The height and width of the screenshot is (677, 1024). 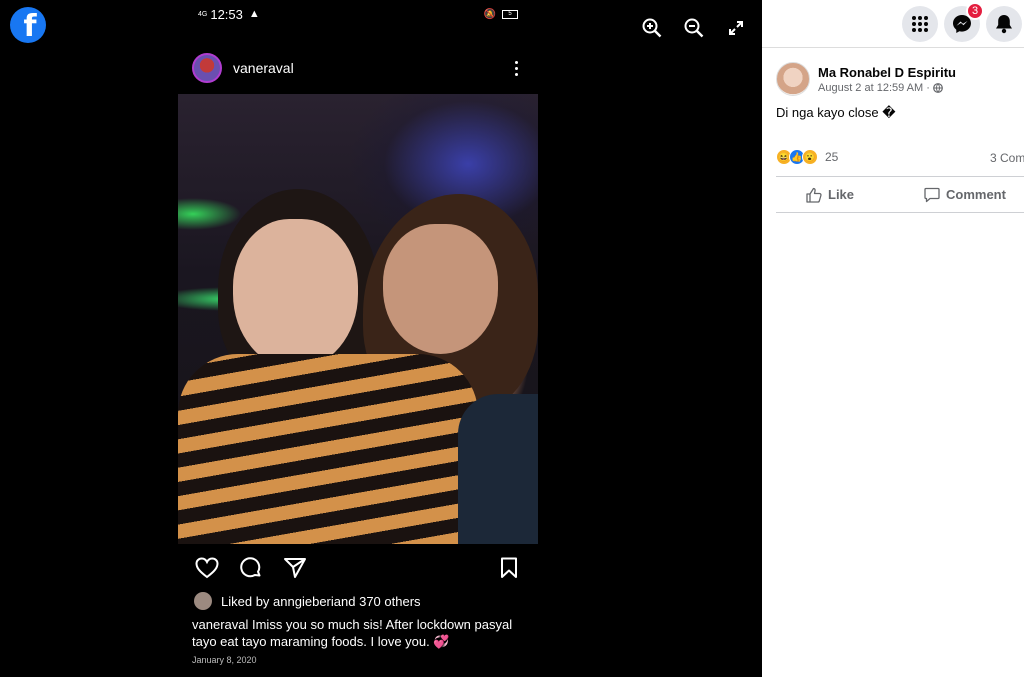 I want to click on bookmark-icon, so click(x=509, y=568).